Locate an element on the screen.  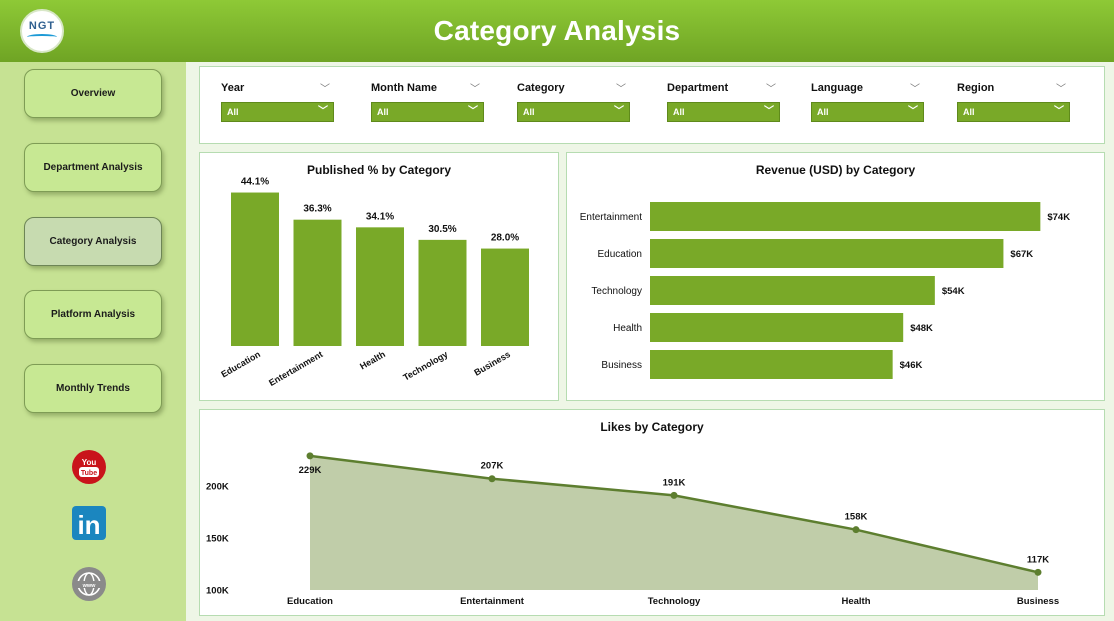
data-label-technology: $54K is located at coordinates (953, 291).